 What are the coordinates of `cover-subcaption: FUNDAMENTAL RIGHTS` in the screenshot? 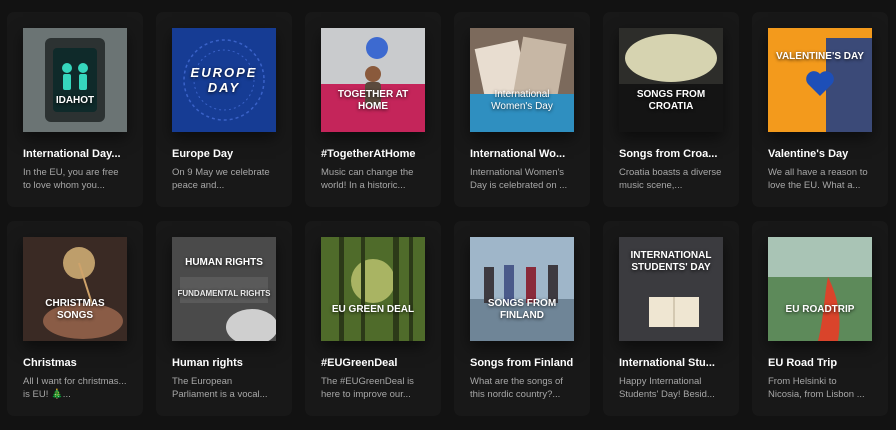 It's located at (224, 294).